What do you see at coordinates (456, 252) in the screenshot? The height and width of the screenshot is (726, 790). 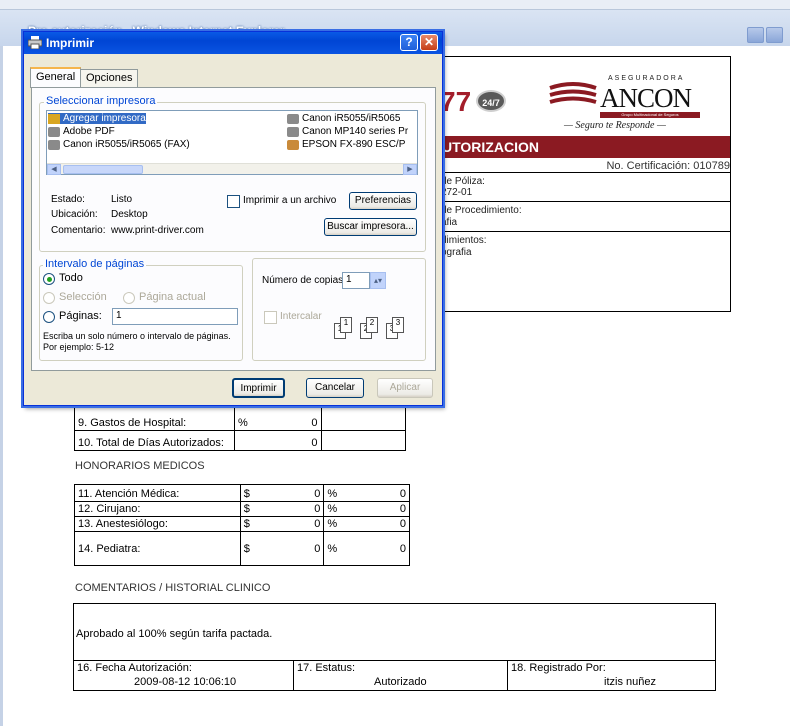 I see `procedures-value: ografia` at bounding box center [456, 252].